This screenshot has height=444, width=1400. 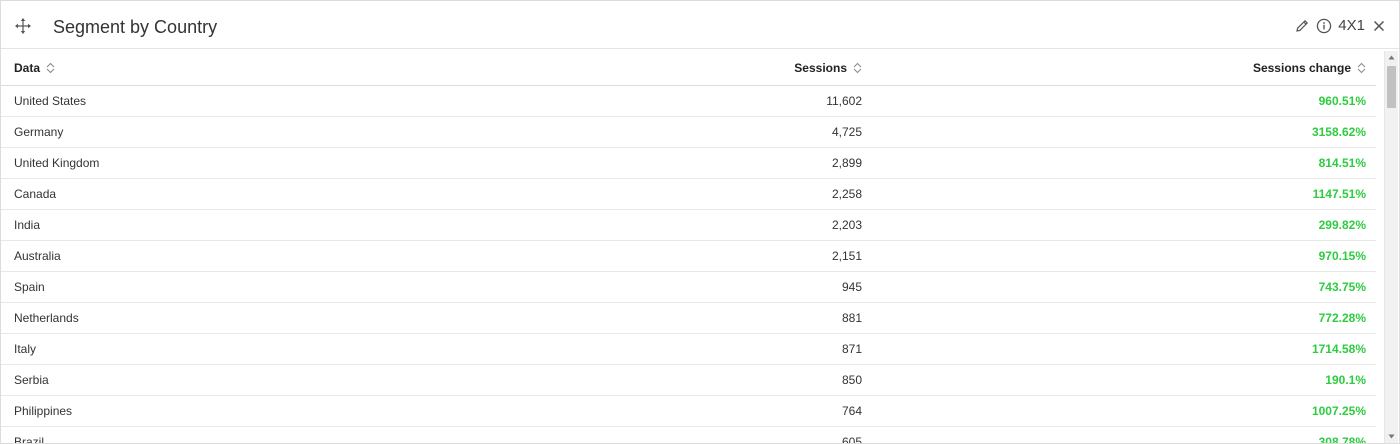 I want to click on country-cell: Australia, so click(x=37, y=256).